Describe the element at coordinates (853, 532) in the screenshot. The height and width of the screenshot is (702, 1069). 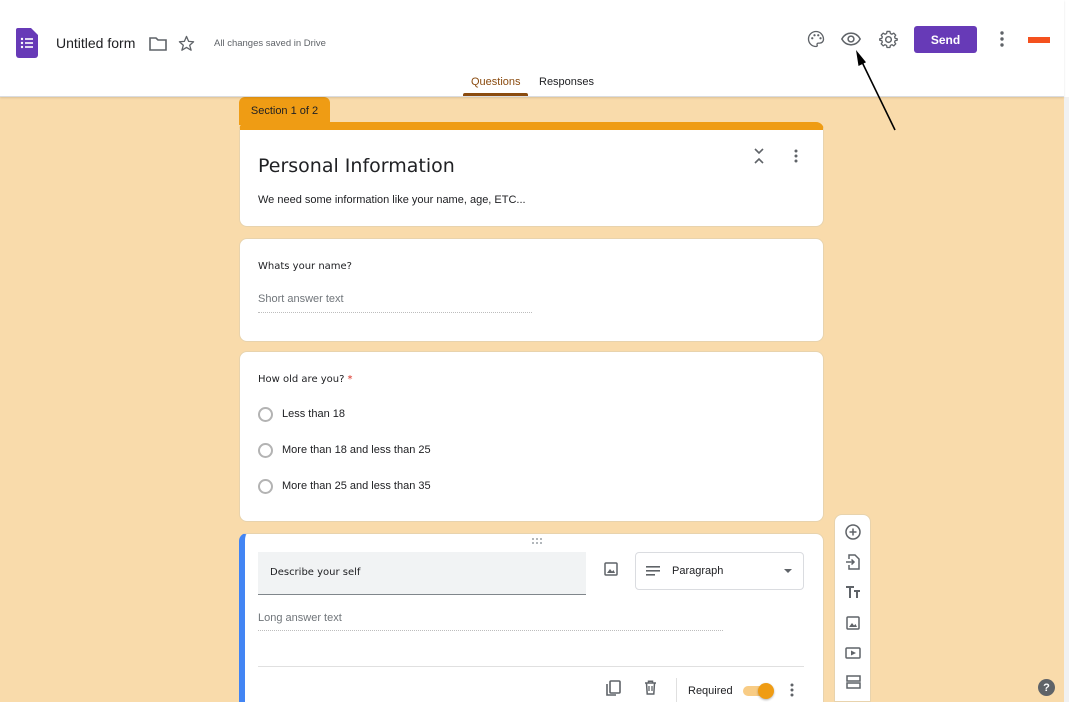
I see `add-question-icon` at that location.